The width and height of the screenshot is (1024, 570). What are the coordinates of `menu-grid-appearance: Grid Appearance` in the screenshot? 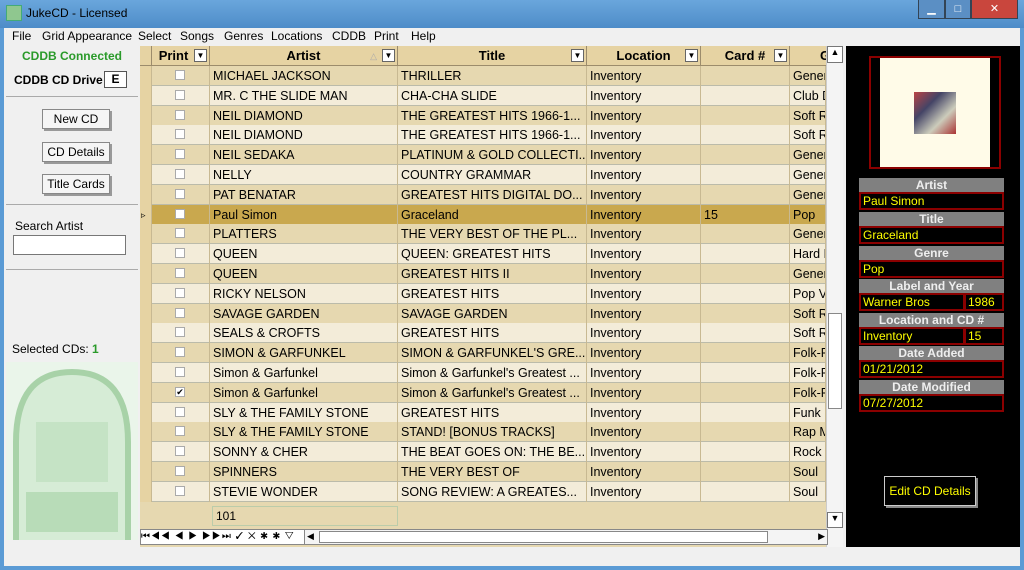 It's located at (87, 36).